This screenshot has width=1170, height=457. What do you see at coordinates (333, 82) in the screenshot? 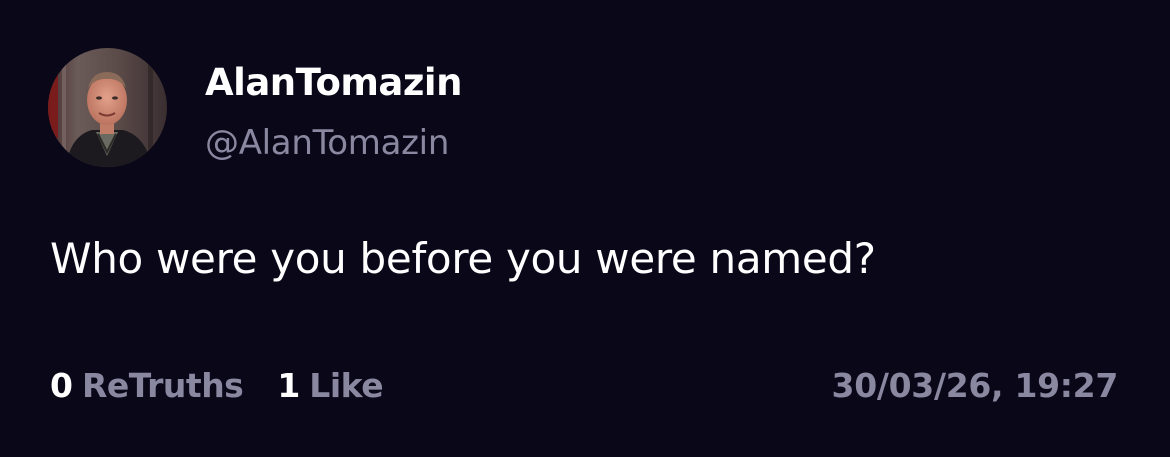
I see `display-name: AlanTomazin` at bounding box center [333, 82].